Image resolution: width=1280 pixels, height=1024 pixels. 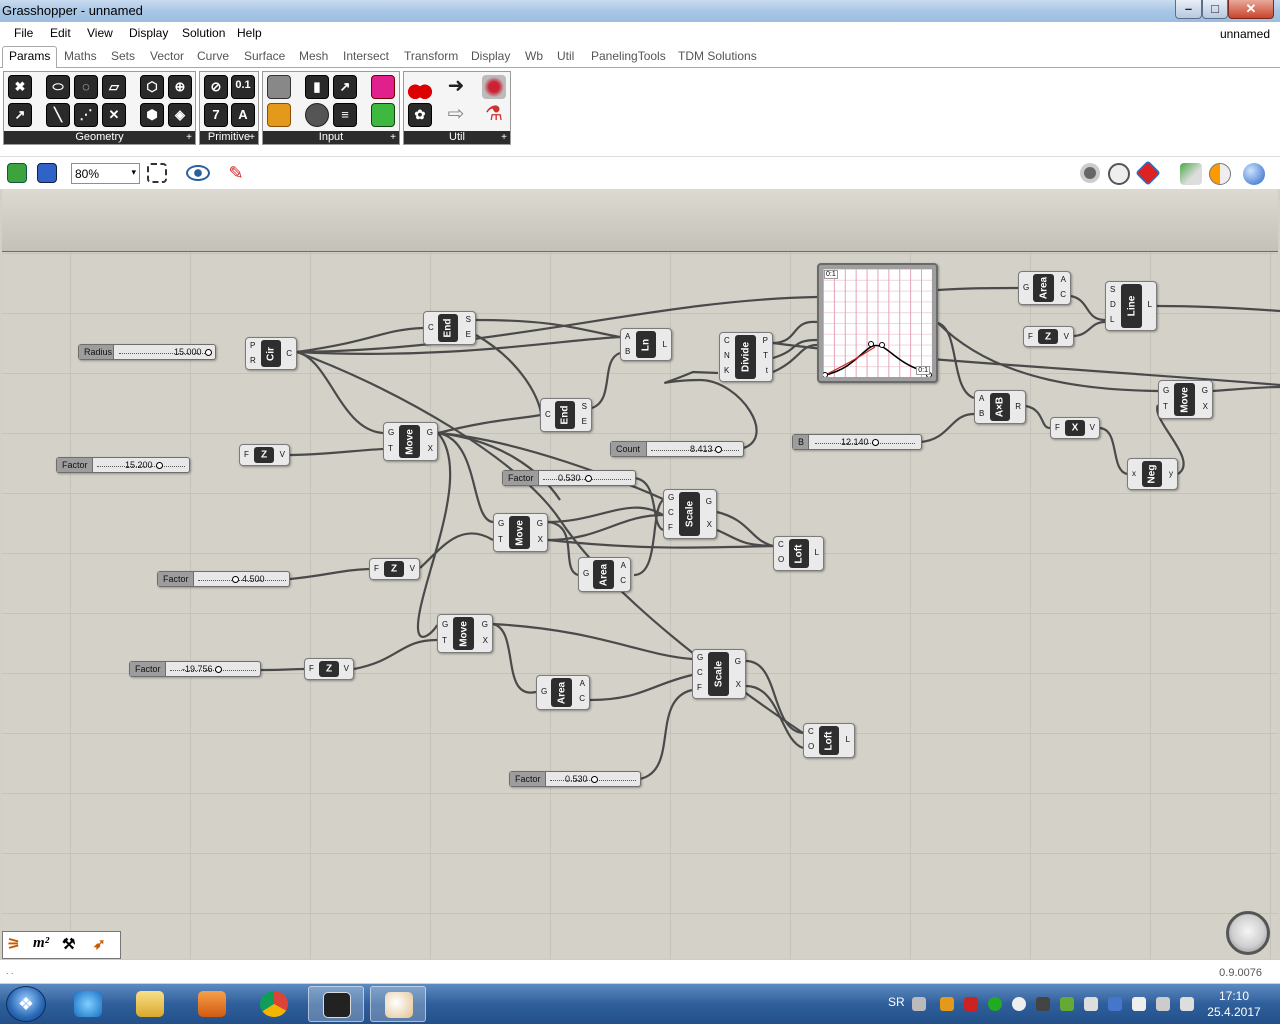 I want to click on network-app-icon, so click(x=1115, y=1004).